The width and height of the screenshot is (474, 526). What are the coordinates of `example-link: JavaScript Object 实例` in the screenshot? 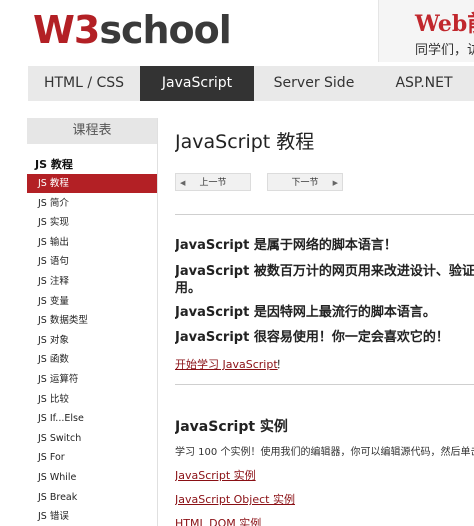 It's located at (235, 499).